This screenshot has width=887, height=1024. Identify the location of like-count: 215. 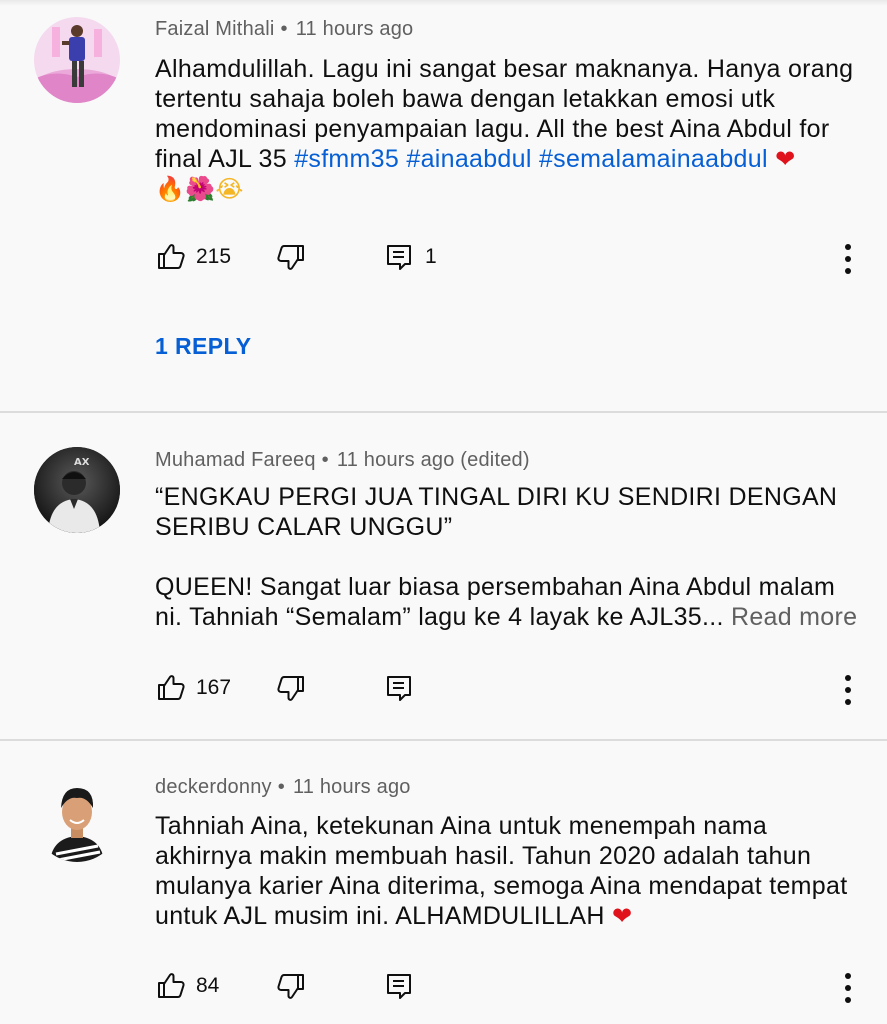
(214, 256).